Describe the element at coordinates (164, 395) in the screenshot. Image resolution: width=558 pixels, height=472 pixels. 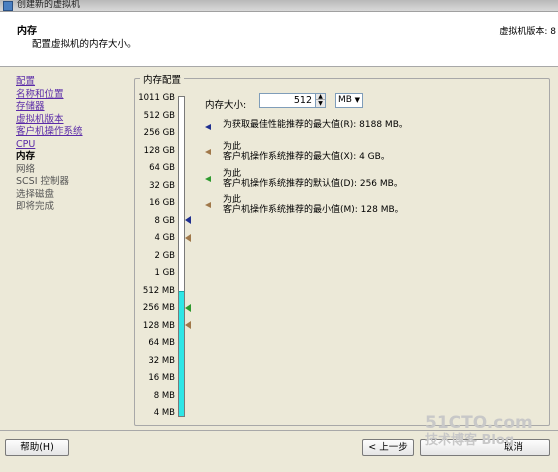
I see `scale-label: 8 MB` at that location.